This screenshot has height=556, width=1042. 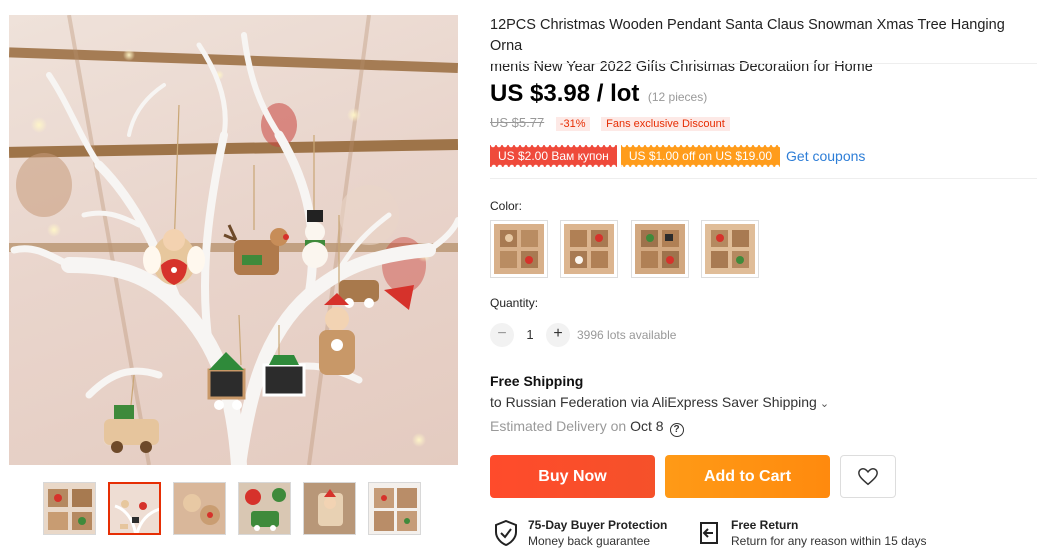 I want to click on estimated-delivery: Estimated Delivery on Oct 8?, so click(x=587, y=427).